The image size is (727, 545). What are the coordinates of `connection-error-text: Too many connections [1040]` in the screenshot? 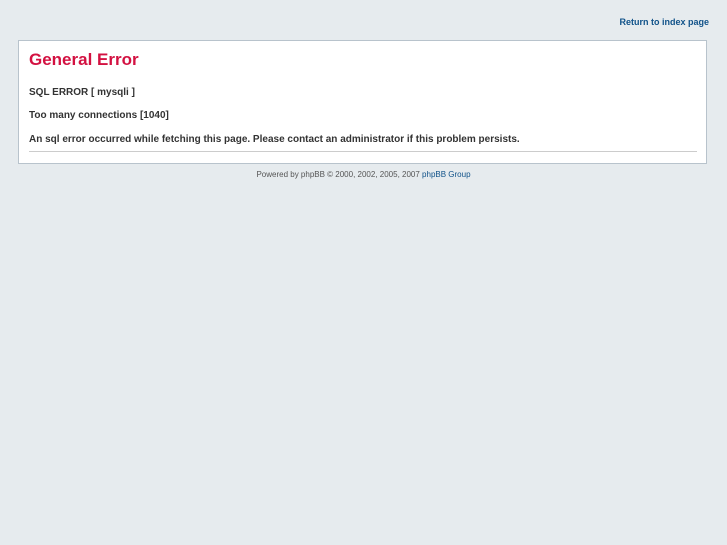 It's located at (99, 115).